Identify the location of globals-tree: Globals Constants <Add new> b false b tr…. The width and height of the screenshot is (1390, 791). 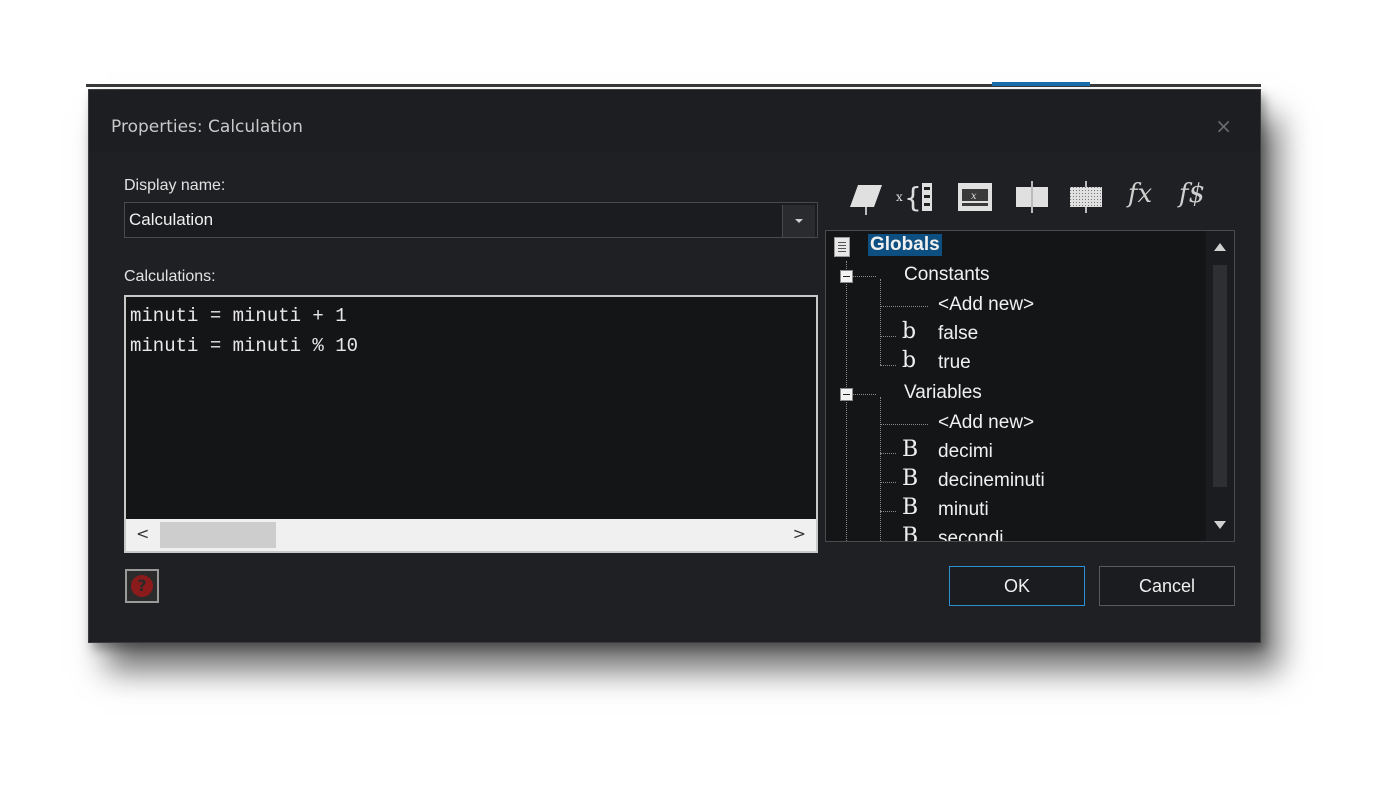
(1030, 386).